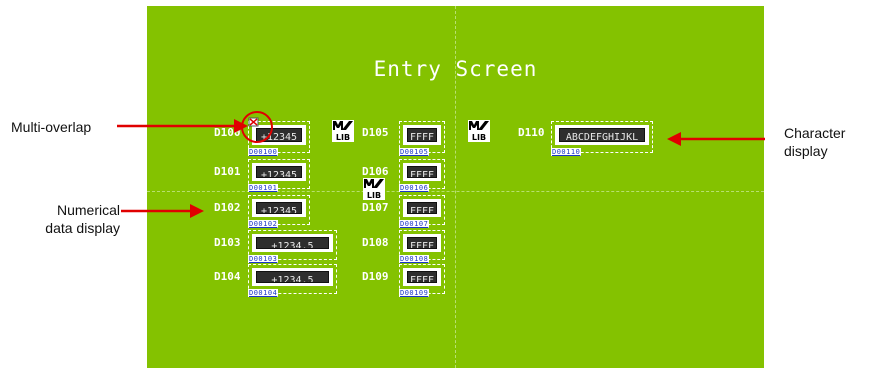  I want to click on arrow-numerical-data-display, so click(162, 211).